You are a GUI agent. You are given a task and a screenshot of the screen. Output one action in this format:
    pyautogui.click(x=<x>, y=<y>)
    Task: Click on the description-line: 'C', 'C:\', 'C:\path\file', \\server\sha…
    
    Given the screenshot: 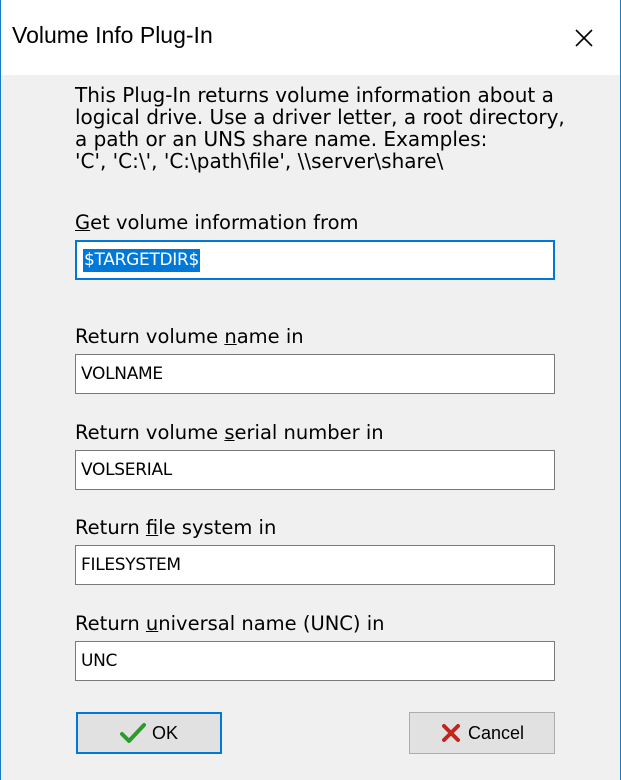 What is the action you would take?
    pyautogui.click(x=259, y=161)
    